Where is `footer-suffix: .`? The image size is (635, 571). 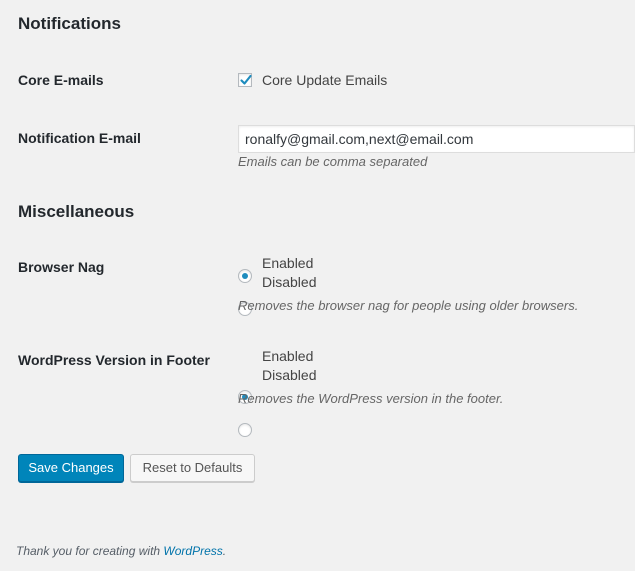 footer-suffix: . is located at coordinates (224, 551).